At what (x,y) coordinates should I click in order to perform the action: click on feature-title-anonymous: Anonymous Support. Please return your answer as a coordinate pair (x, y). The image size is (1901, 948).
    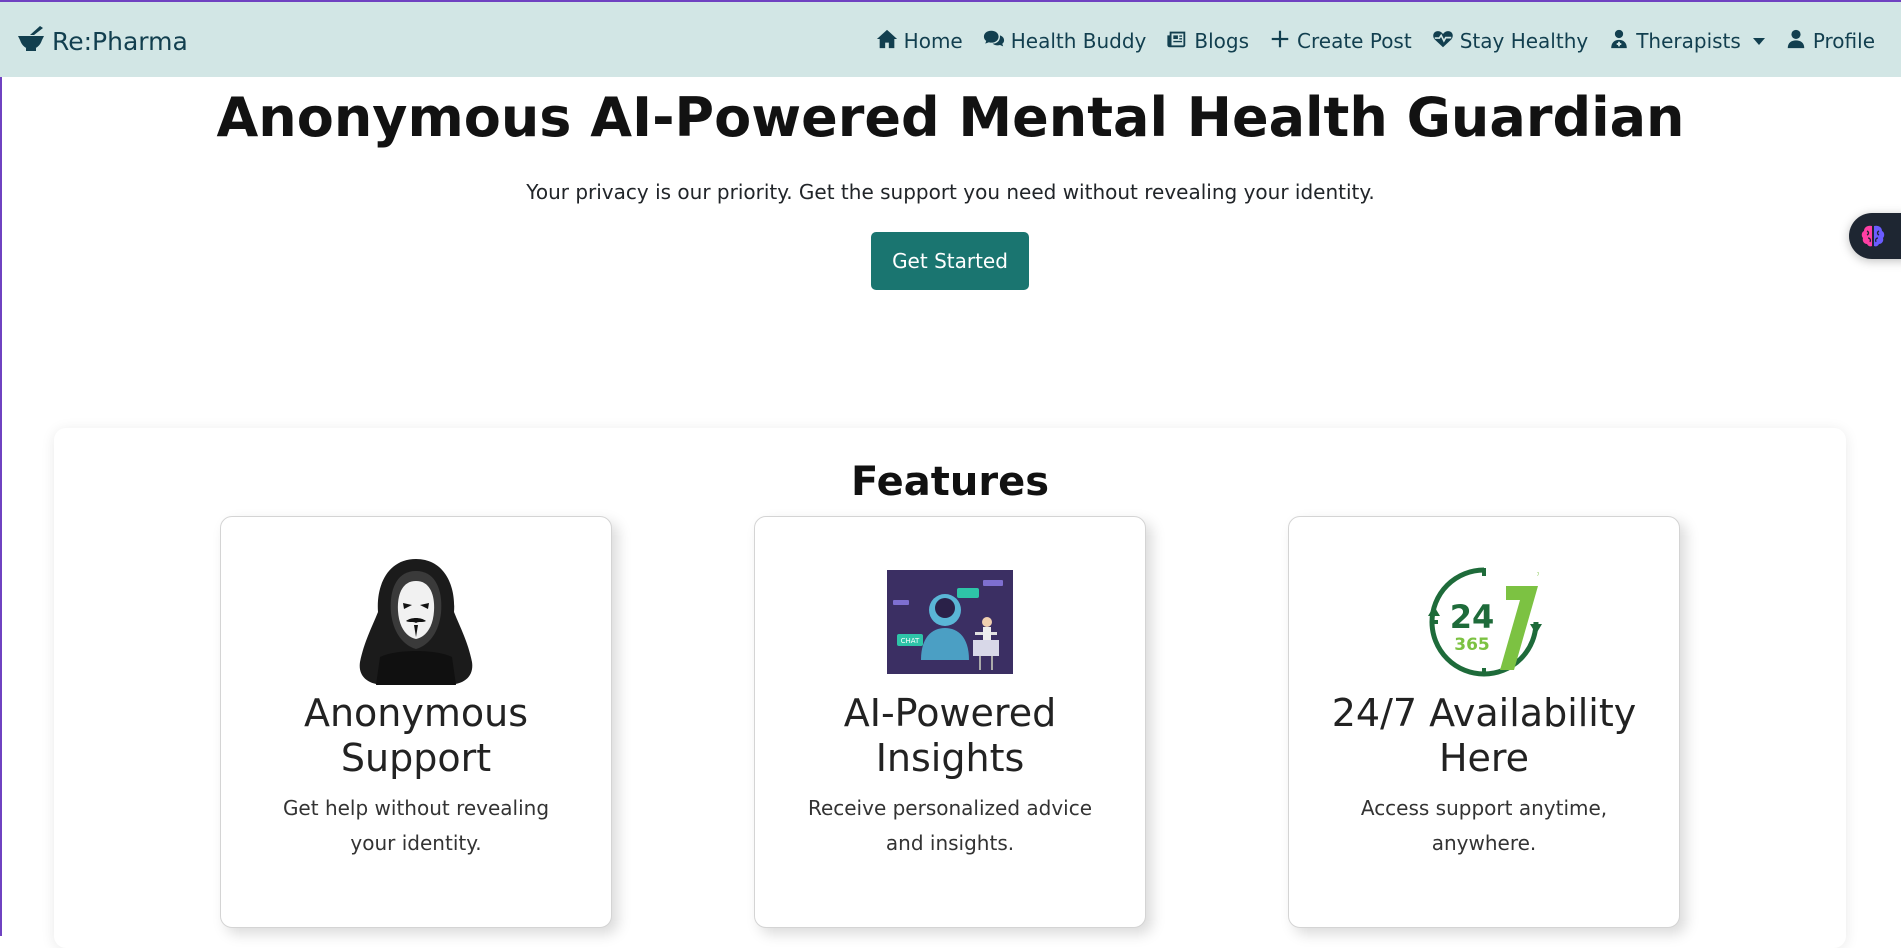
    Looking at the image, I should click on (416, 735).